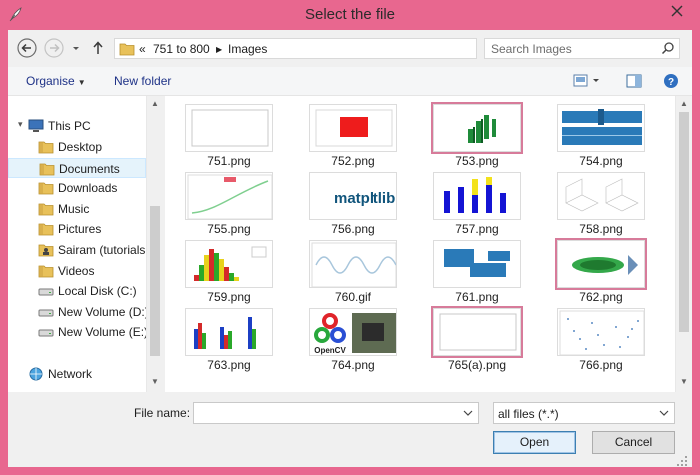 The image size is (700, 475). Describe the element at coordinates (478, 129) in the screenshot. I see `3d-bars-thumbnail` at that location.